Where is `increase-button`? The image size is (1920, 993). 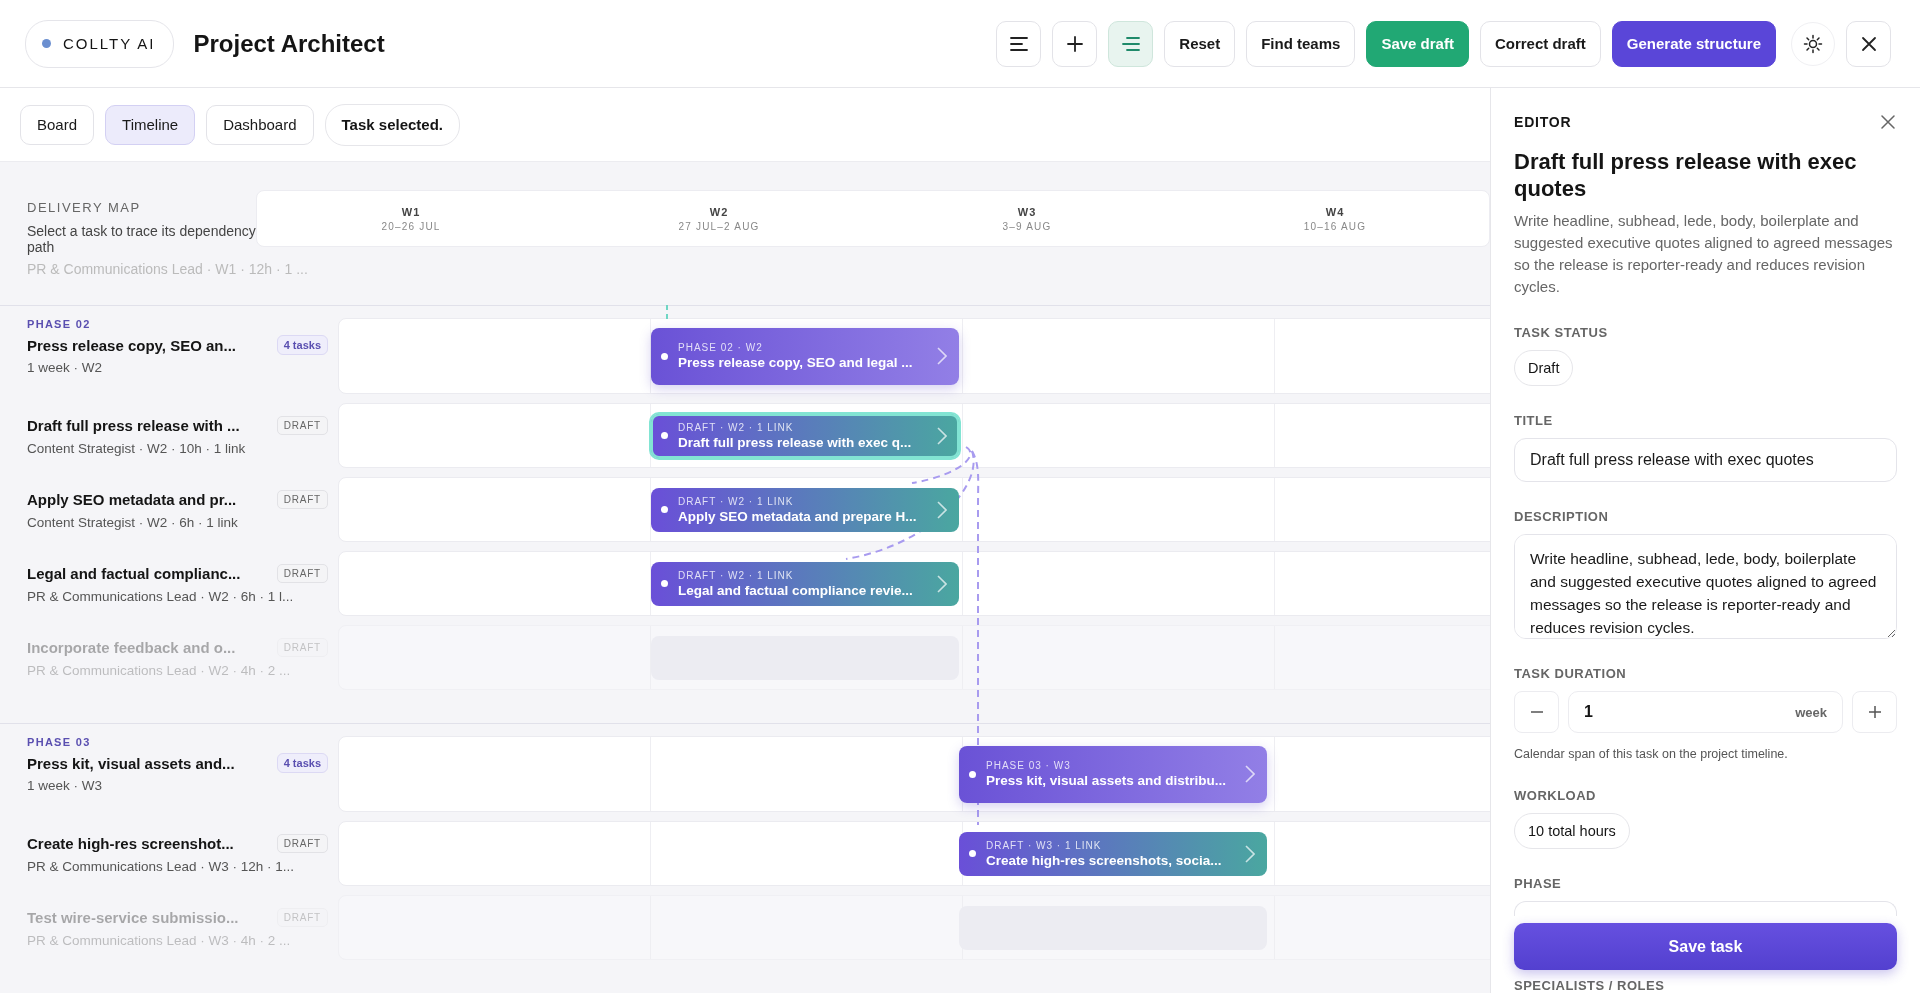 increase-button is located at coordinates (1874, 712).